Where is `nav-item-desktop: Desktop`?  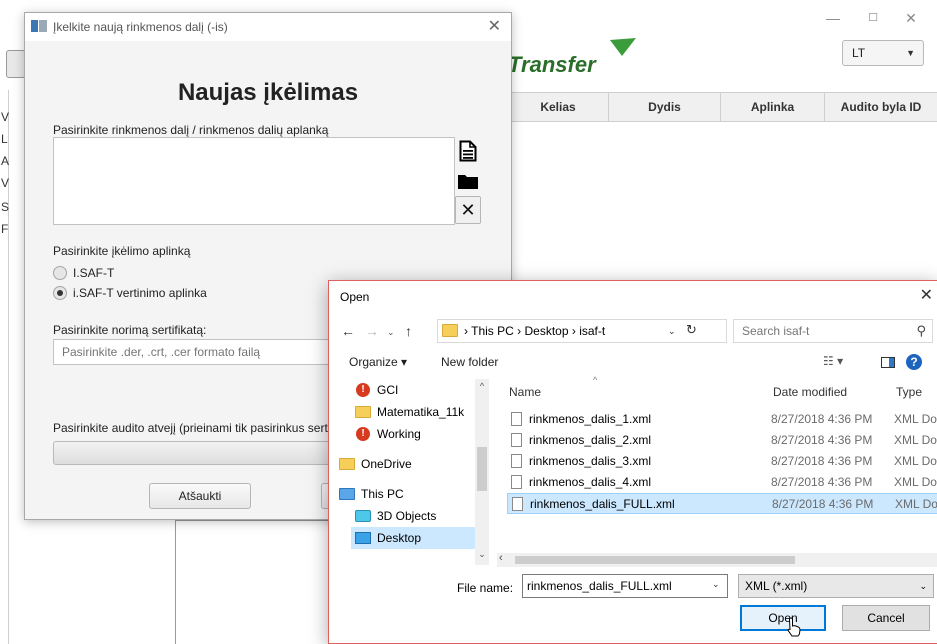
nav-item-desktop: Desktop is located at coordinates (413, 538).